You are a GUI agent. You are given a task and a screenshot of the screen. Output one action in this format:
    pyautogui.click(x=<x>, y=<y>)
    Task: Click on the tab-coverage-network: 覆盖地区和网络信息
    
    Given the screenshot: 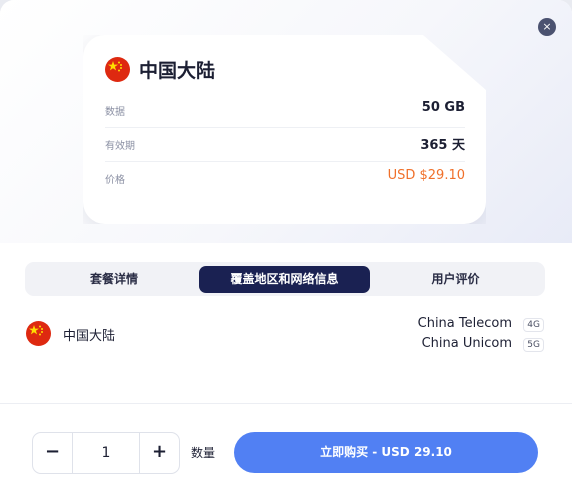 What is the action you would take?
    pyautogui.click(x=284, y=279)
    